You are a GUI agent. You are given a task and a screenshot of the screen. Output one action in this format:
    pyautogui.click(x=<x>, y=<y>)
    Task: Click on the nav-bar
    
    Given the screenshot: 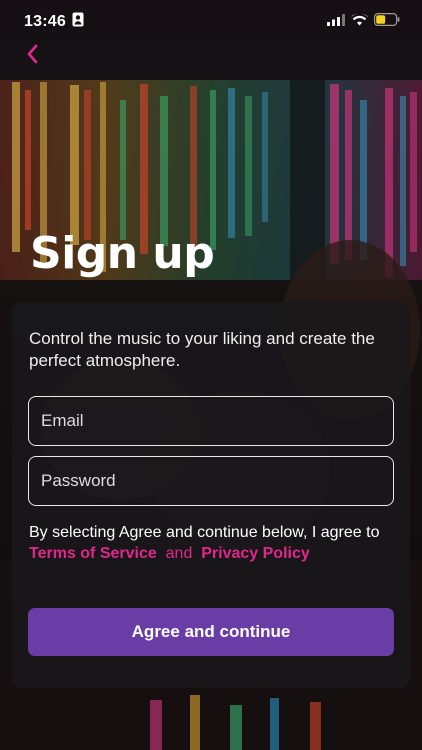 What is the action you would take?
    pyautogui.click(x=211, y=62)
    